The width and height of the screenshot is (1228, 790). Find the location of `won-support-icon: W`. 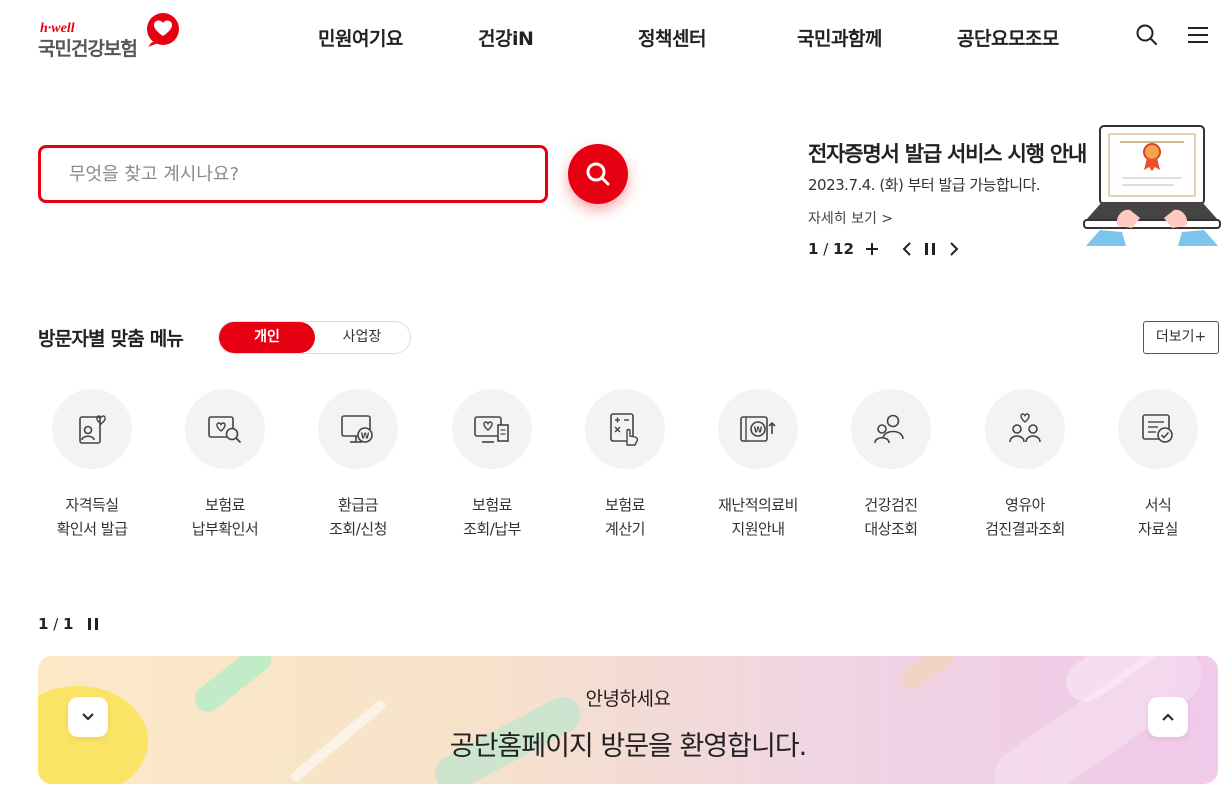

won-support-icon: W is located at coordinates (758, 429).